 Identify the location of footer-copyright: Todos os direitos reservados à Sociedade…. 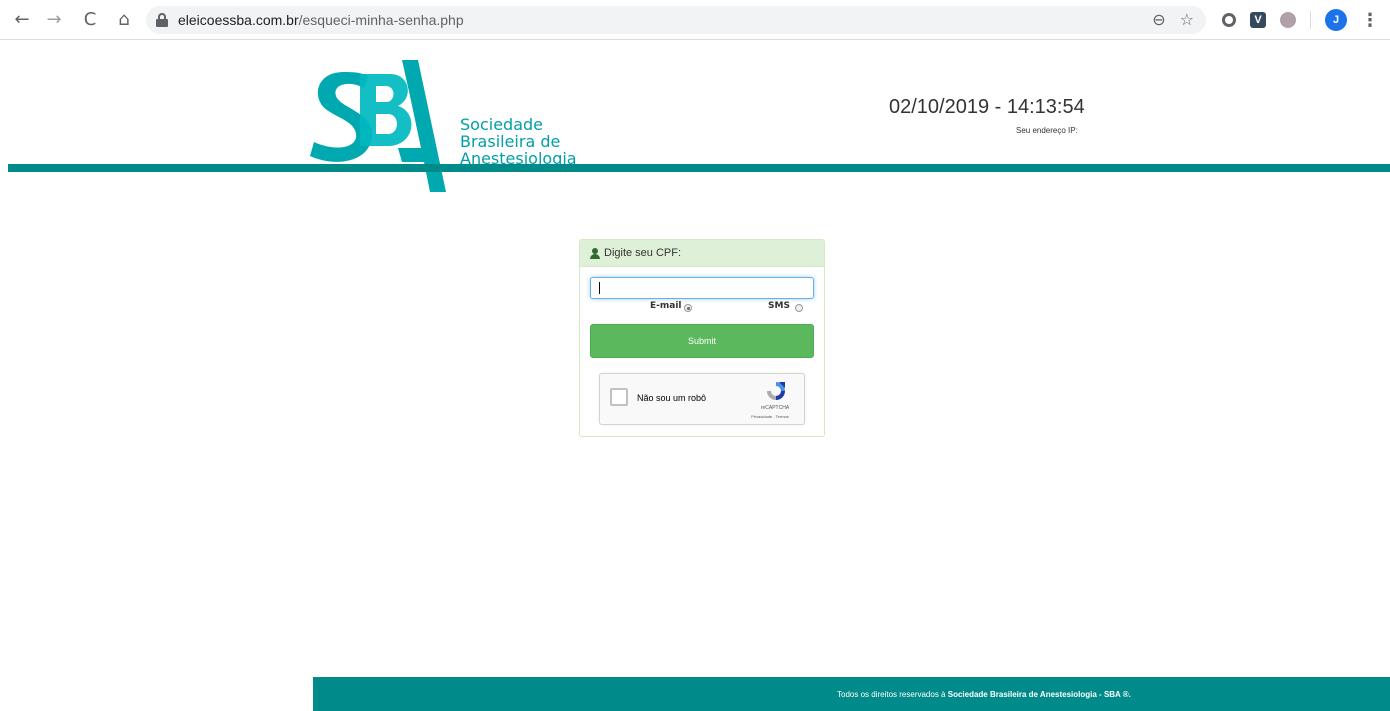
(984, 694).